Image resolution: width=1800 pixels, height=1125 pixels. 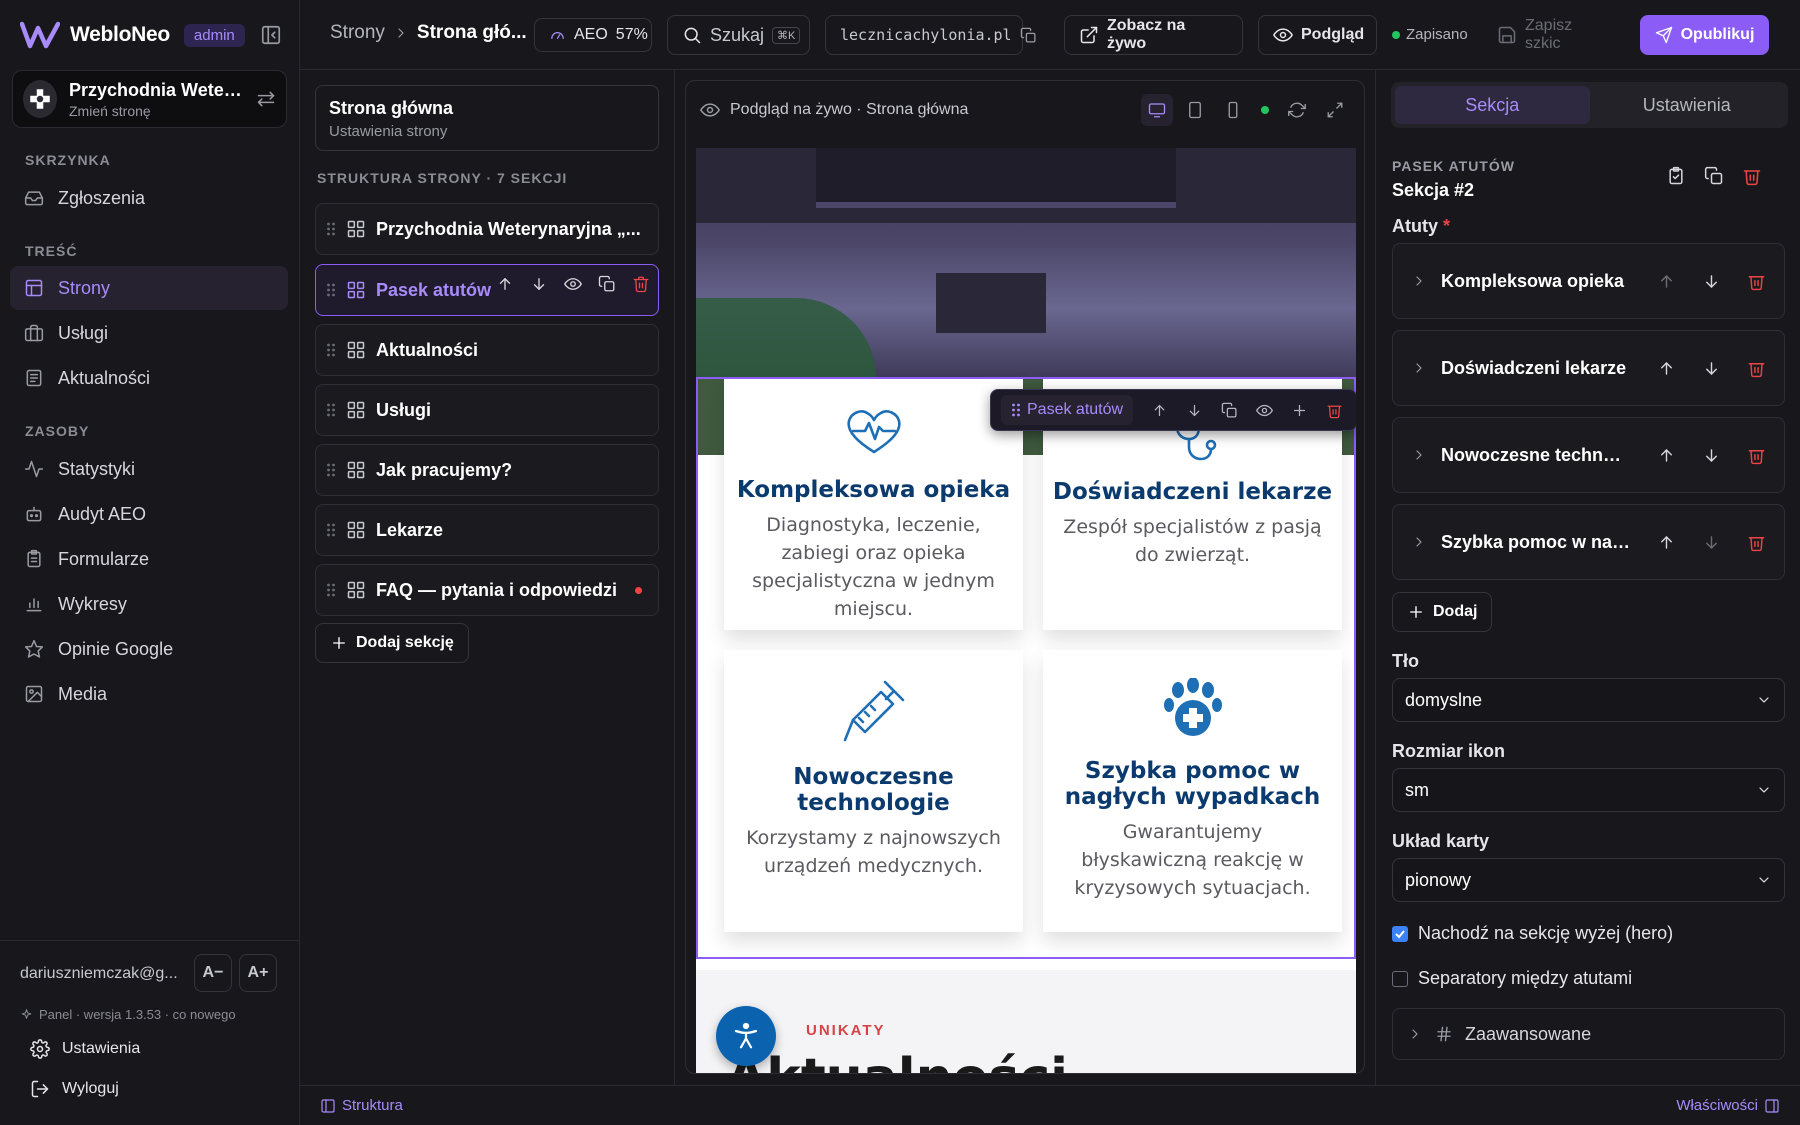 I want to click on publish-button: Opublikuj, so click(x=1704, y=35).